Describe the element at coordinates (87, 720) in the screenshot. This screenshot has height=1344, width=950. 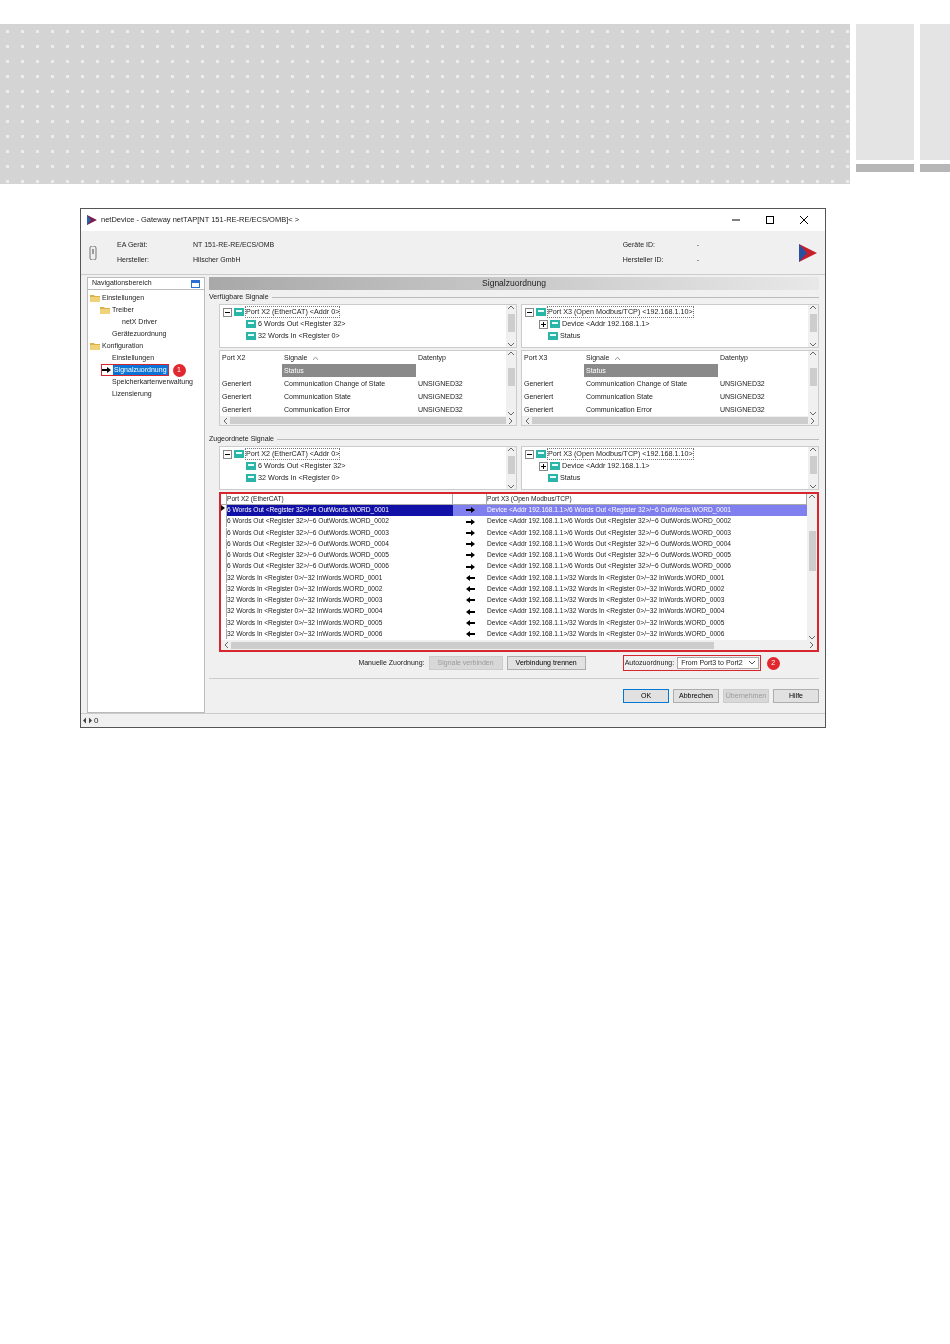
I see `network-icon` at that location.